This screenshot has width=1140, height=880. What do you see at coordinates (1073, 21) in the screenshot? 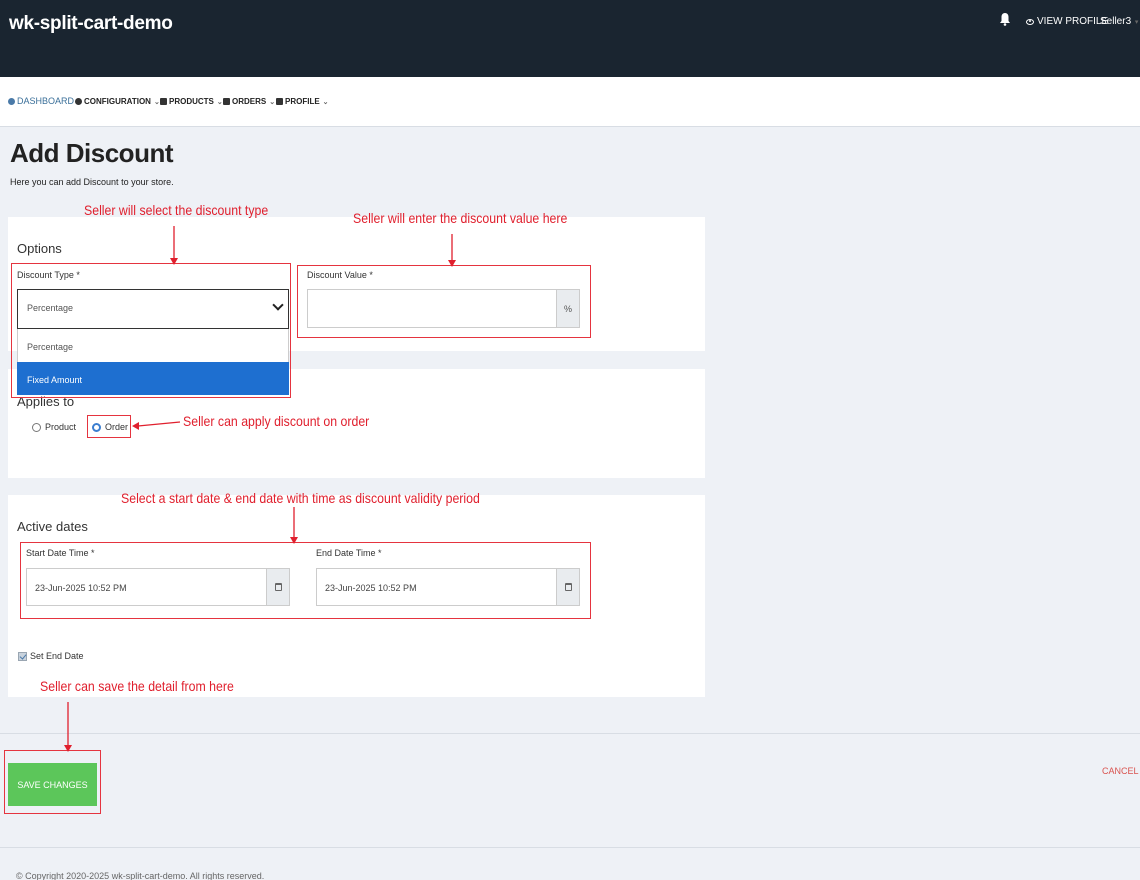
I see `view-profile-label: VIEW PROFILE` at bounding box center [1073, 21].